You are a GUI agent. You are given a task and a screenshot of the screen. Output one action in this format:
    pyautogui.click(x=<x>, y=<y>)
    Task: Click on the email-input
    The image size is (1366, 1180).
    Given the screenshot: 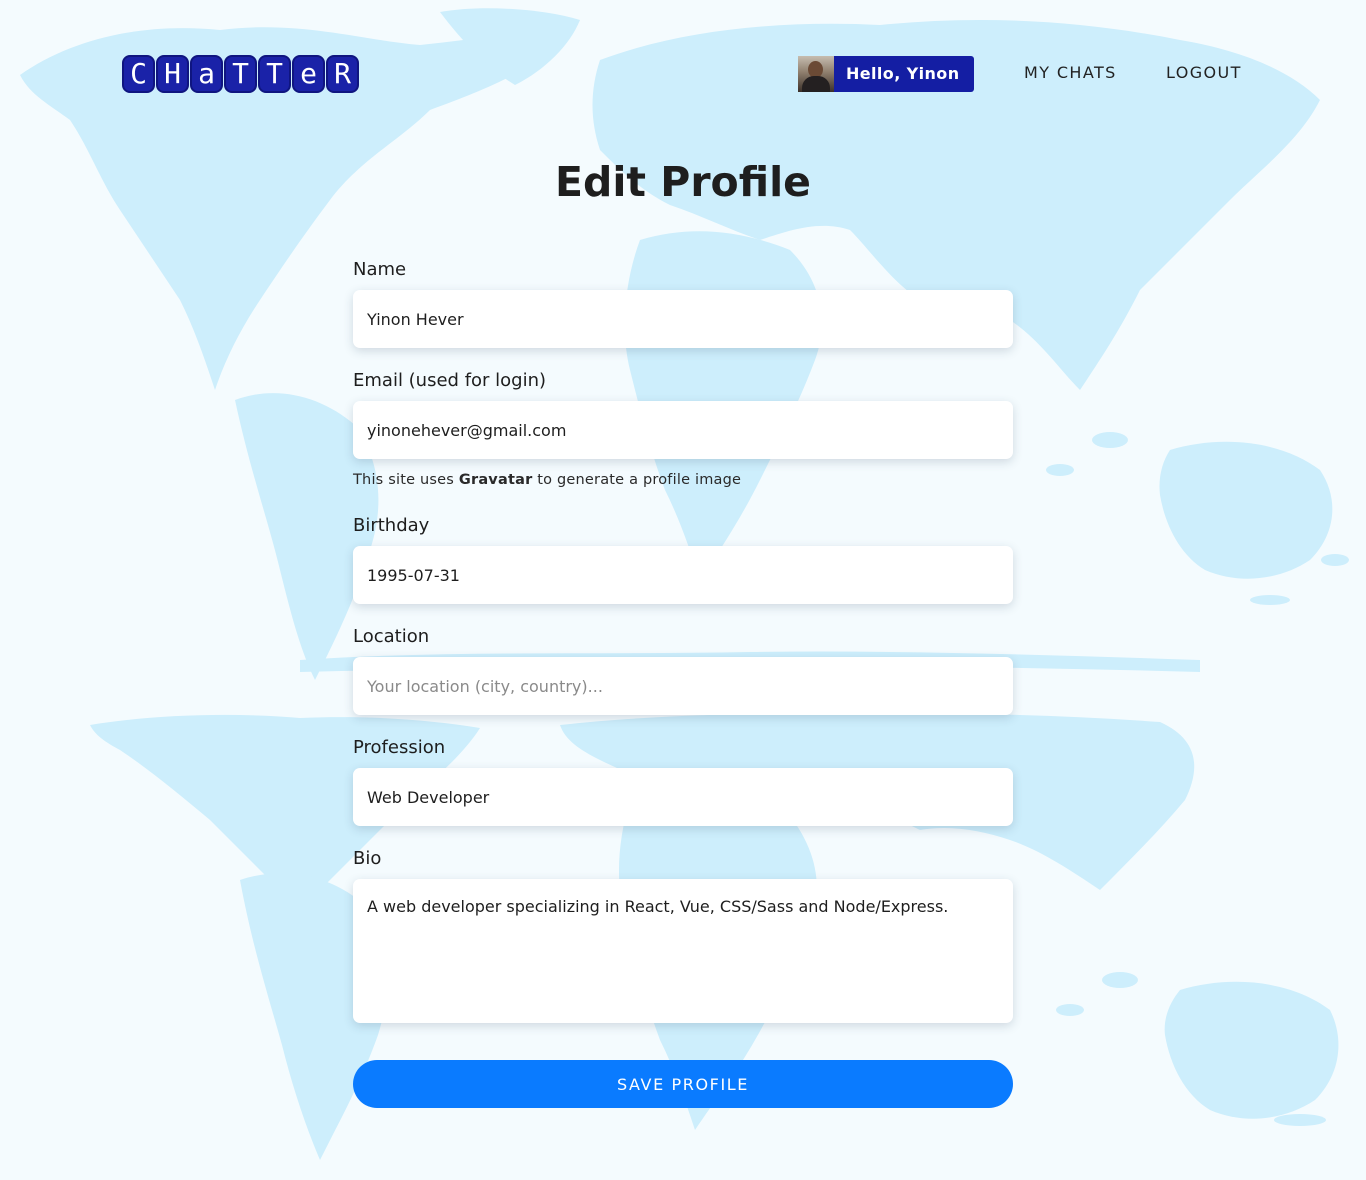 What is the action you would take?
    pyautogui.click(x=683, y=430)
    